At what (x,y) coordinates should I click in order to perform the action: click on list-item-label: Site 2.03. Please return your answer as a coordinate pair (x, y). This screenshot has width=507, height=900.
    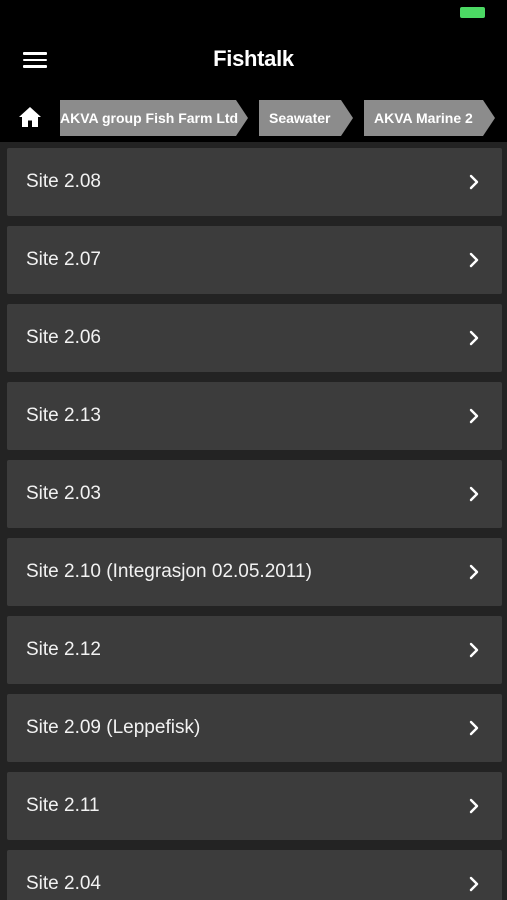
    Looking at the image, I should click on (63, 493).